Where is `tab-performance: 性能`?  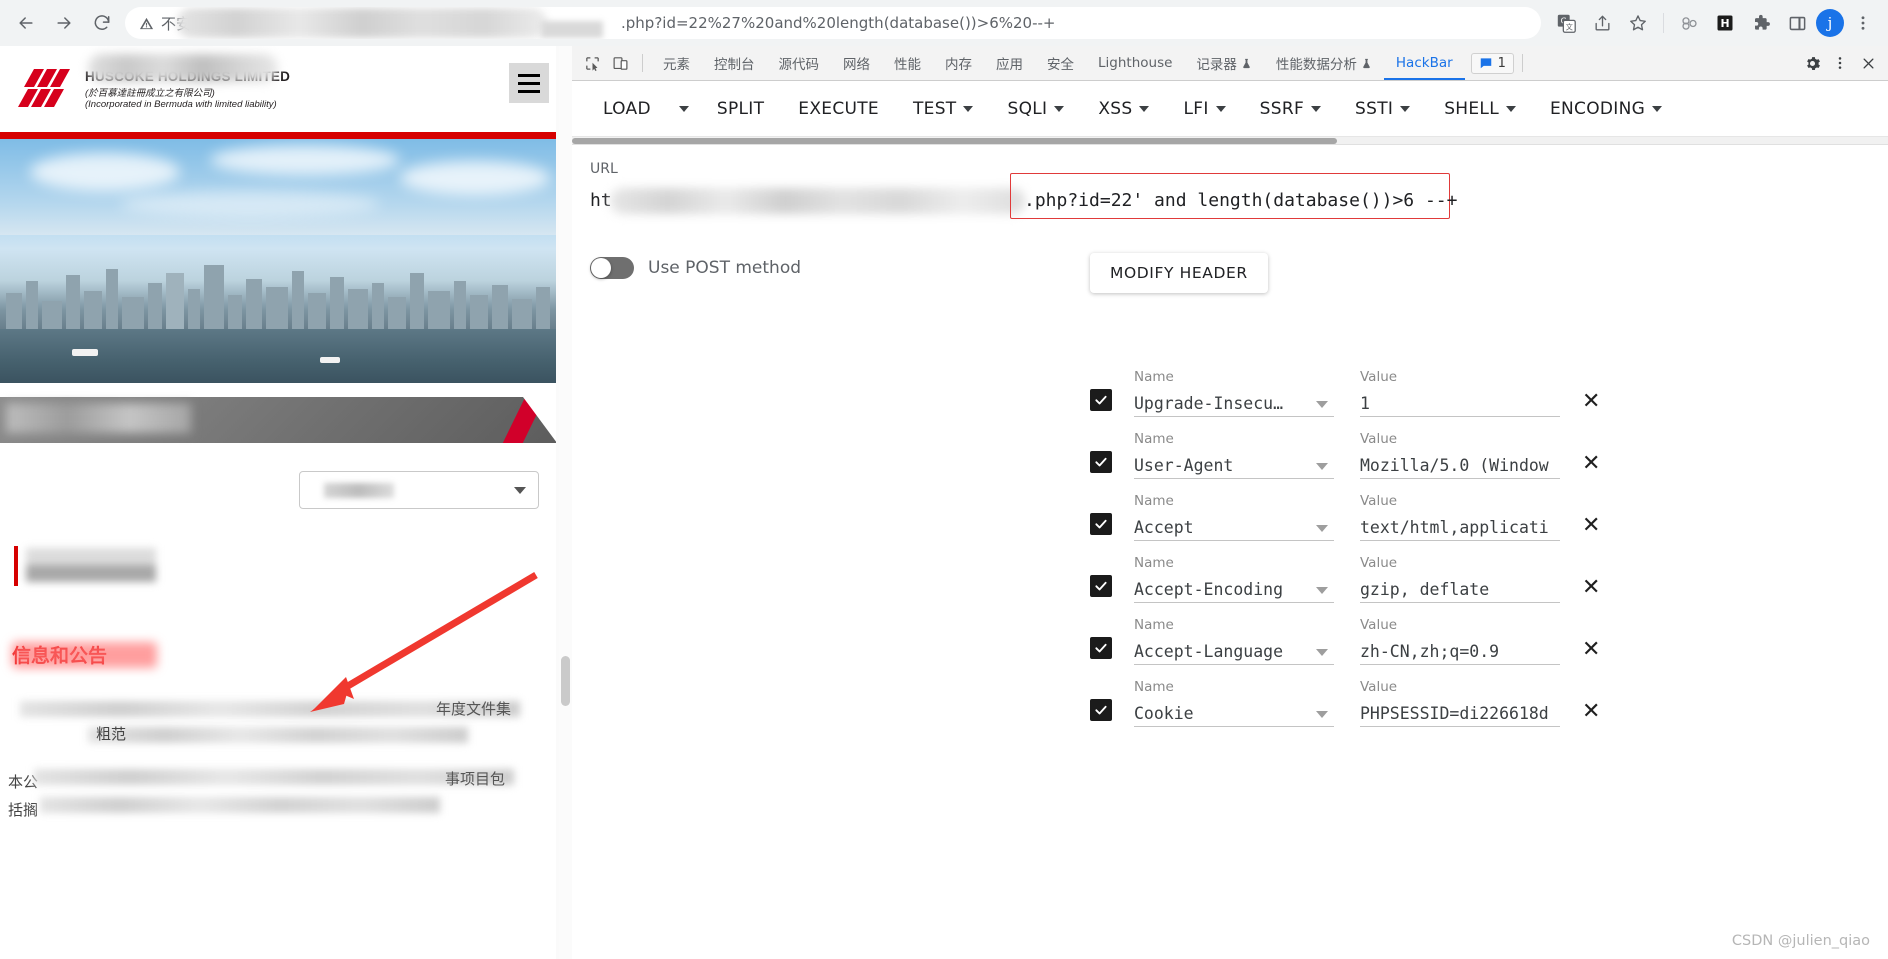
tab-performance: 性能 is located at coordinates (907, 63).